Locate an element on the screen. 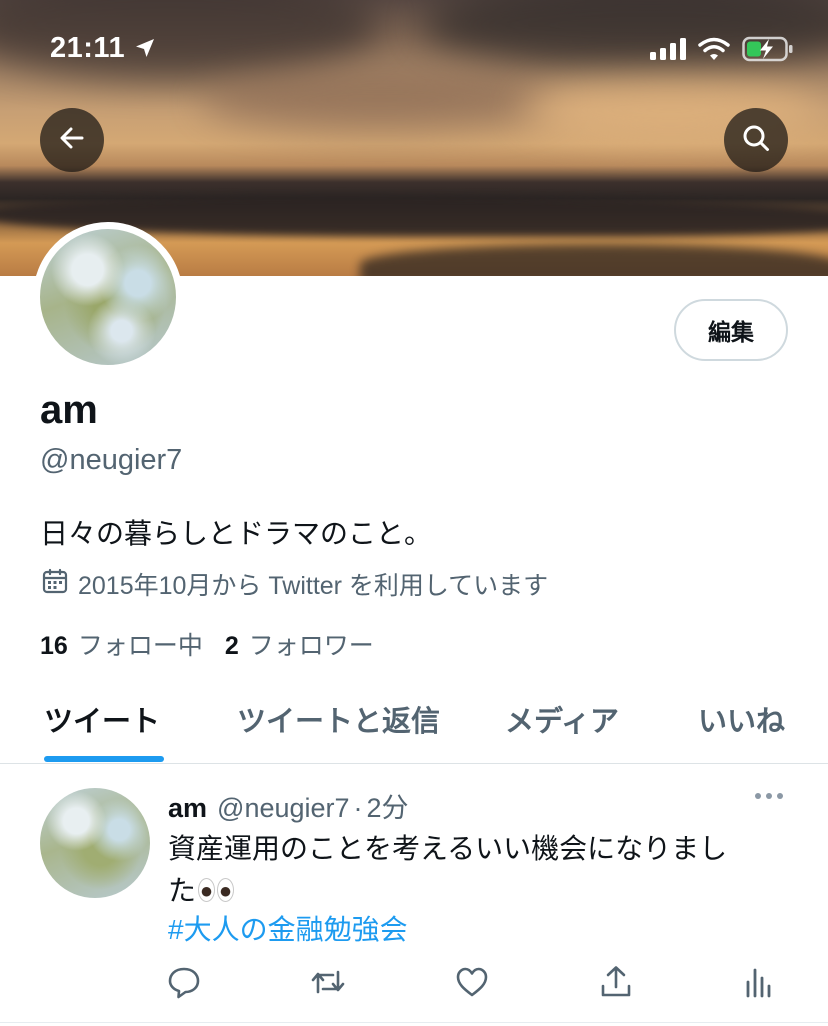 This screenshot has height=1026, width=828. profile-bio: 日々の暮らしとドラマのこと。 is located at coordinates (236, 533).